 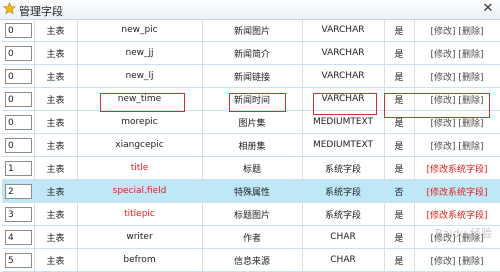 I want to click on order-input: 1, so click(x=18, y=168).